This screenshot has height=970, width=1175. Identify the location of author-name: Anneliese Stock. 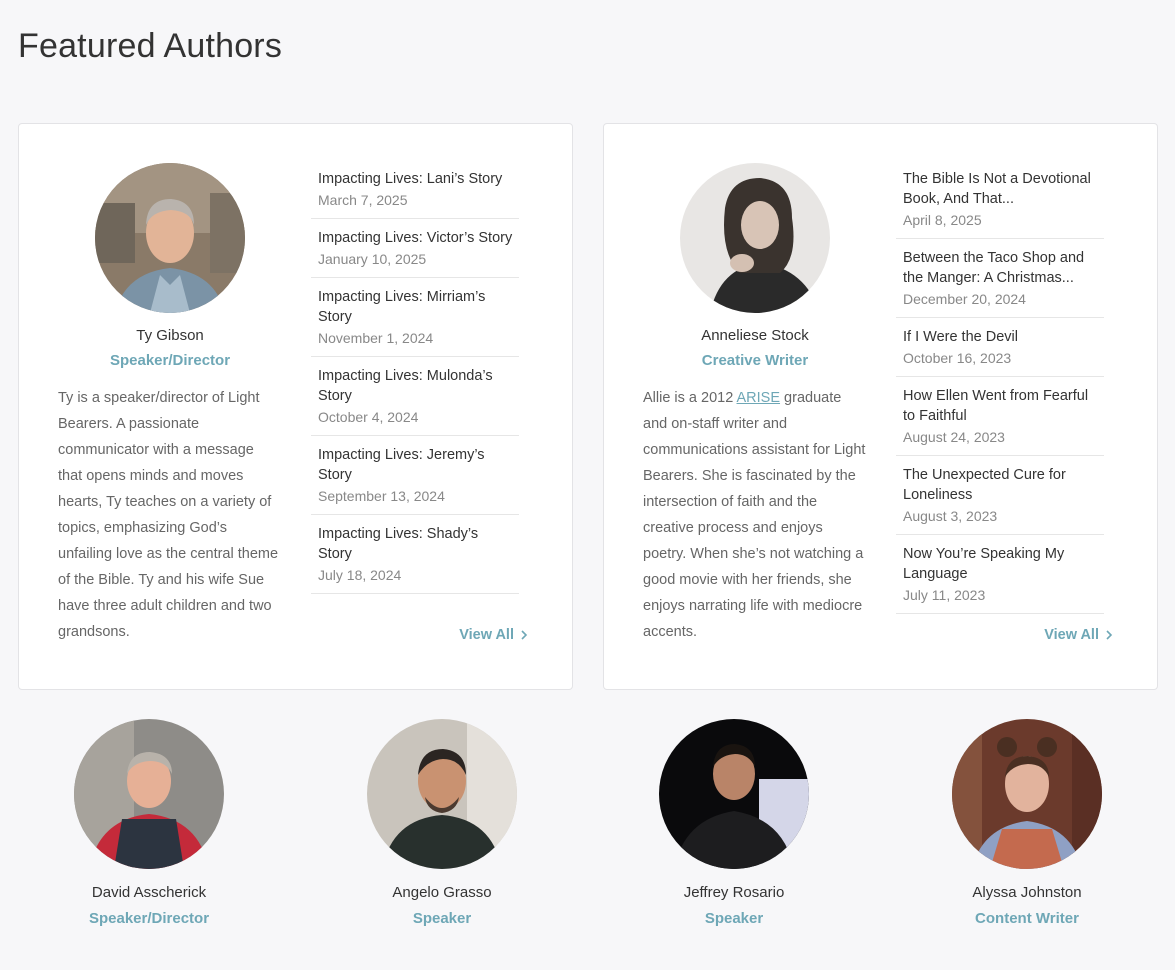
(755, 335).